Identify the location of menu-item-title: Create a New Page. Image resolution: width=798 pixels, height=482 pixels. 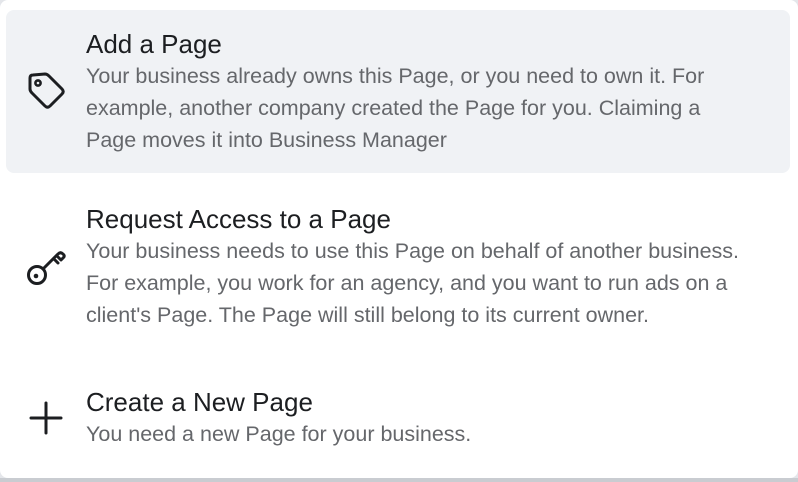
(199, 402).